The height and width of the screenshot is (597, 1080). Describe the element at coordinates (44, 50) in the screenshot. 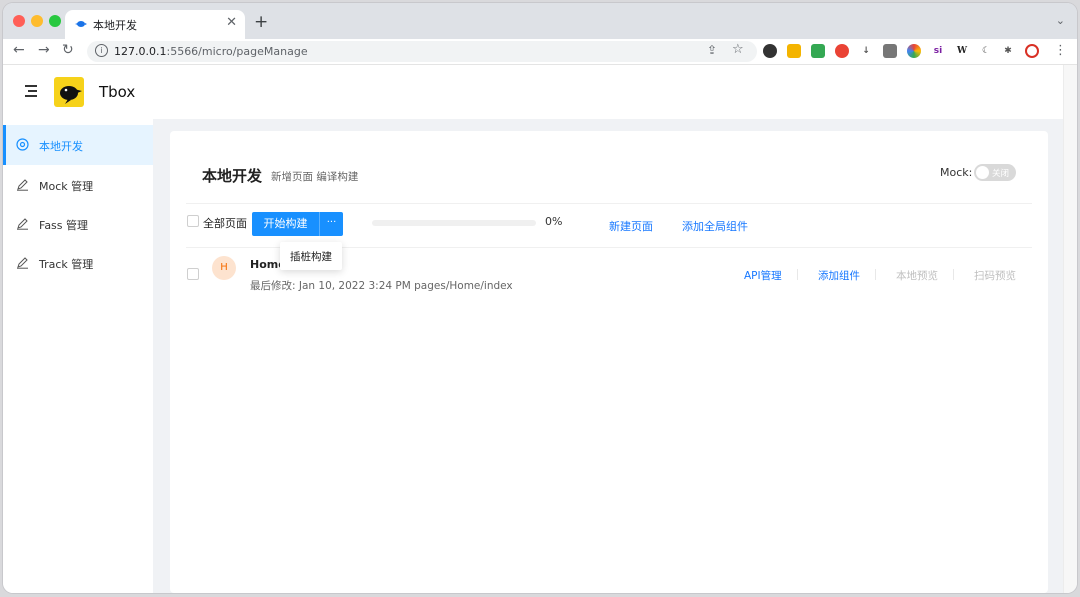

I see `forward-arrow-icon: →` at that location.